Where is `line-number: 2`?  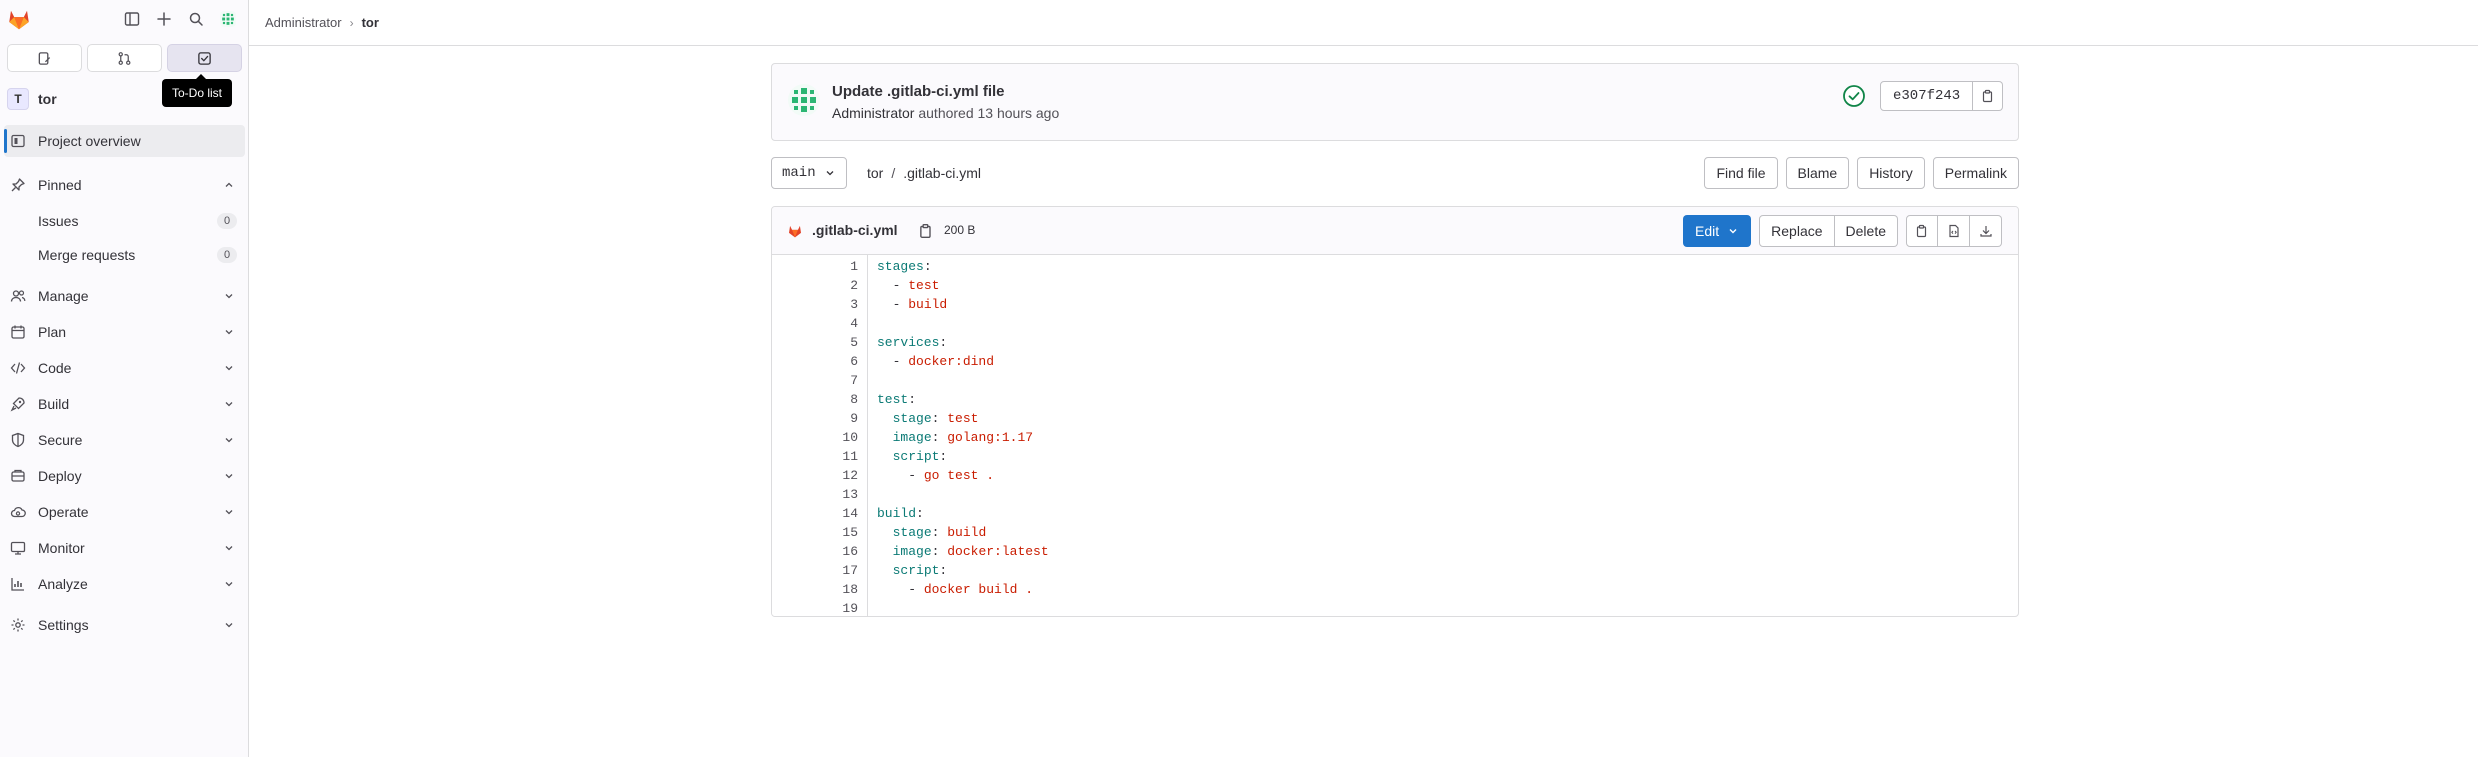 line-number: 2 is located at coordinates (819, 285).